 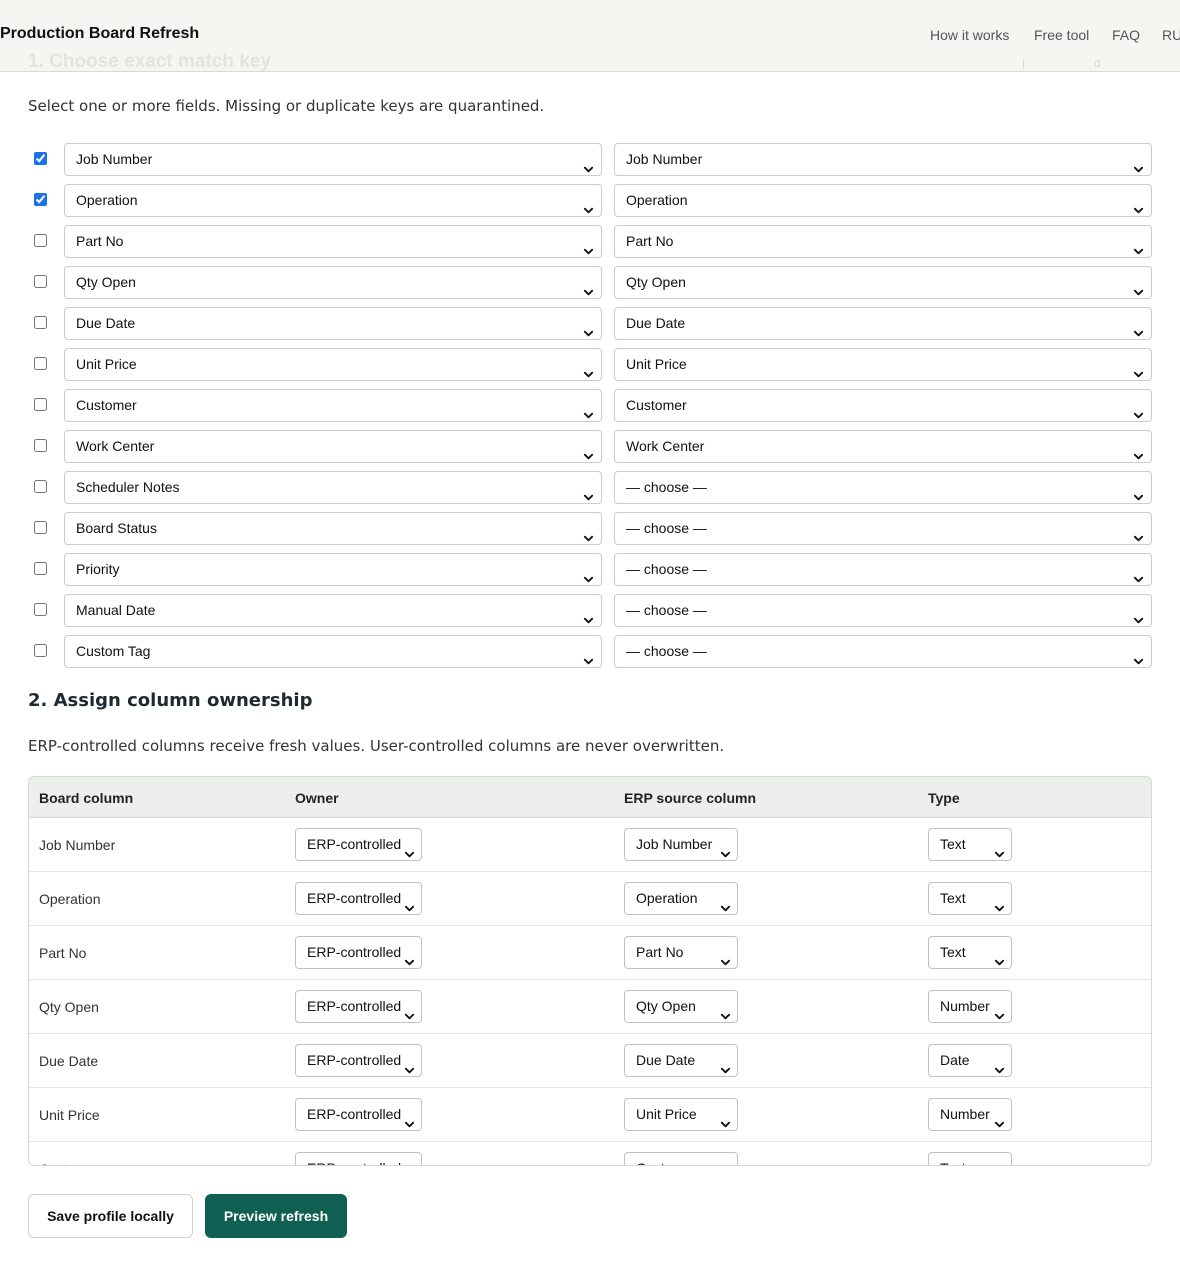 I want to click on erp-source-select: Customer, so click(x=681, y=1158).